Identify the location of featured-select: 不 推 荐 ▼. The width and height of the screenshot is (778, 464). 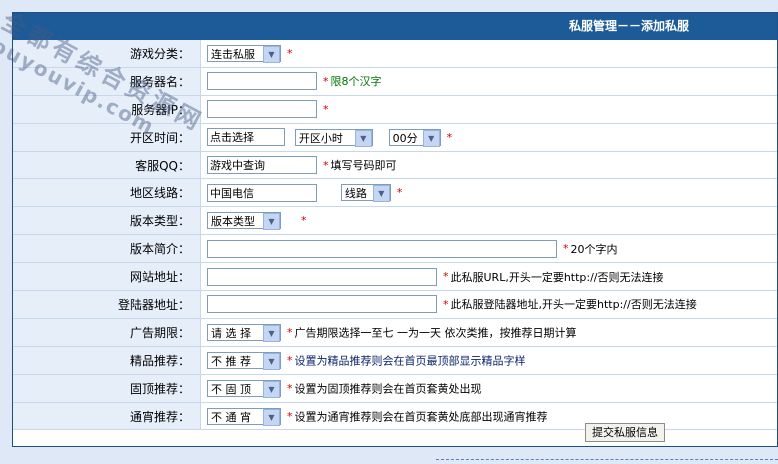
(244, 360).